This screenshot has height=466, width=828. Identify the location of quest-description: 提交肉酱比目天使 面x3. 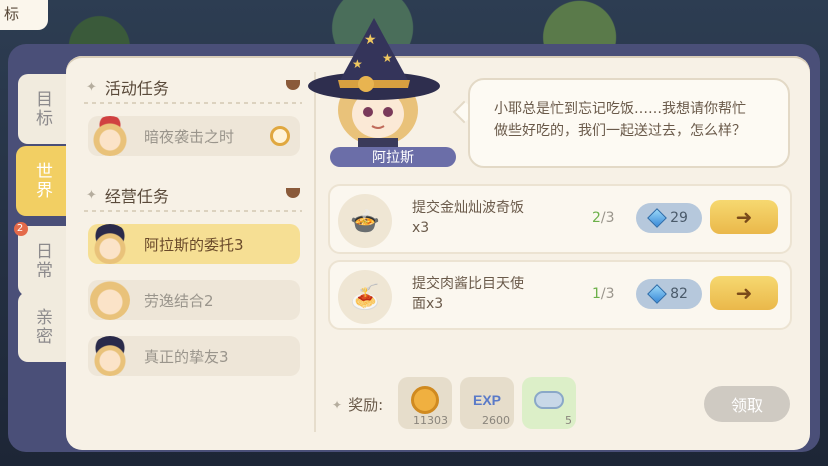
(487, 294).